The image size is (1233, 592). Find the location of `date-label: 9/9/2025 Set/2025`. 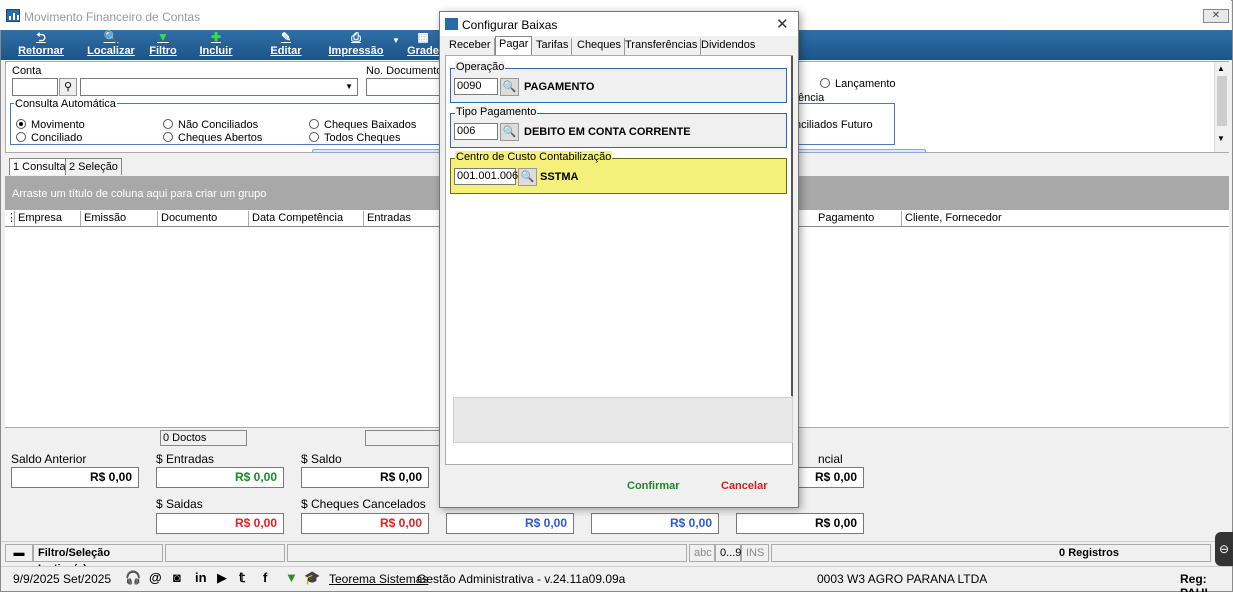

date-label: 9/9/2025 Set/2025 is located at coordinates (62, 579).